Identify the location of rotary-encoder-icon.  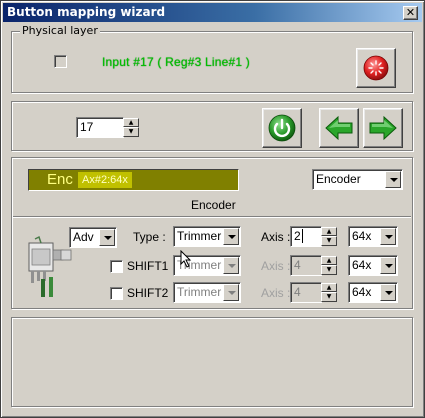
(50, 266).